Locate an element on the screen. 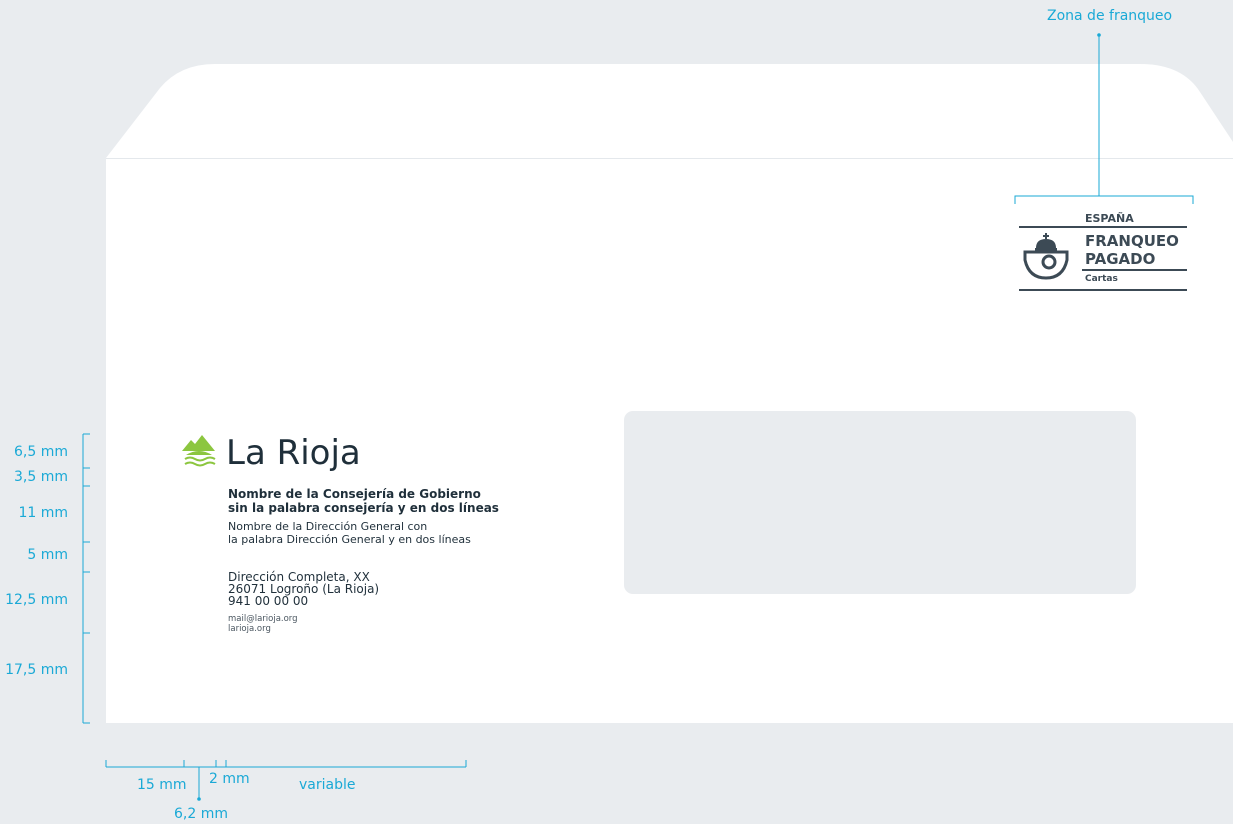 The image size is (1233, 824). dim-label-text-width: variable is located at coordinates (327, 785).